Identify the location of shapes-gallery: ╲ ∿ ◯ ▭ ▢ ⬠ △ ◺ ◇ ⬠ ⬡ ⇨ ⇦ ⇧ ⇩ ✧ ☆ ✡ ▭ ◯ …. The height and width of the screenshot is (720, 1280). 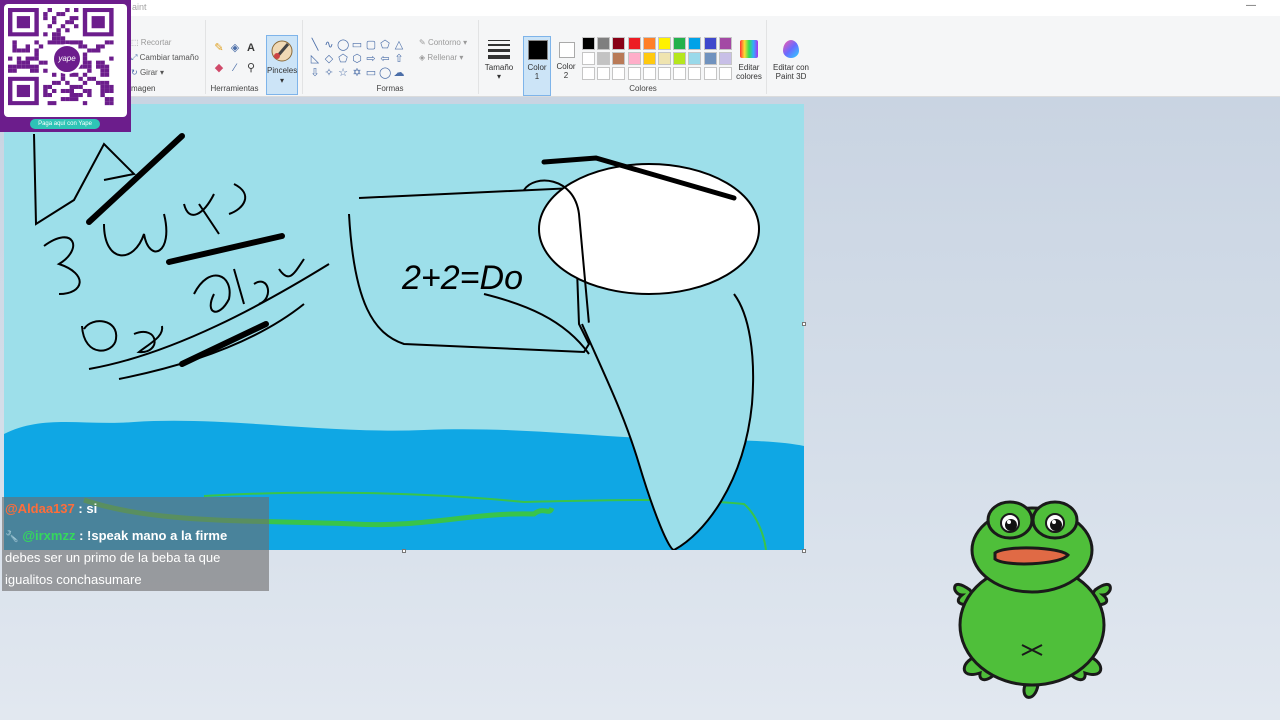
(360, 59).